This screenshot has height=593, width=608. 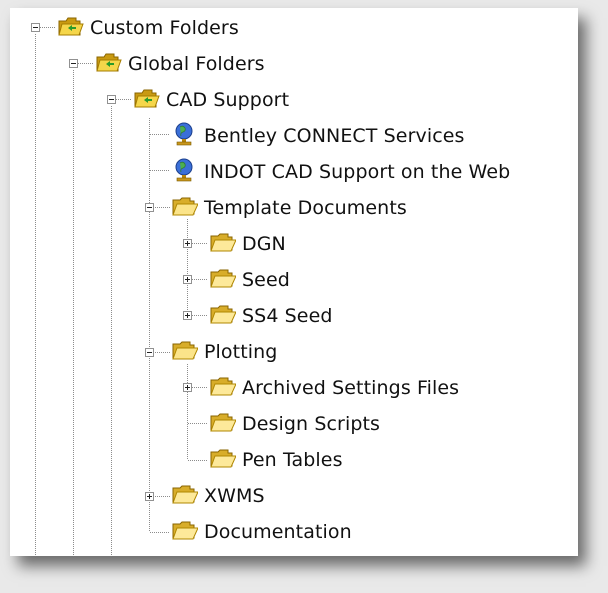 What do you see at coordinates (278, 532) in the screenshot?
I see `tree-item-label: Documentation` at bounding box center [278, 532].